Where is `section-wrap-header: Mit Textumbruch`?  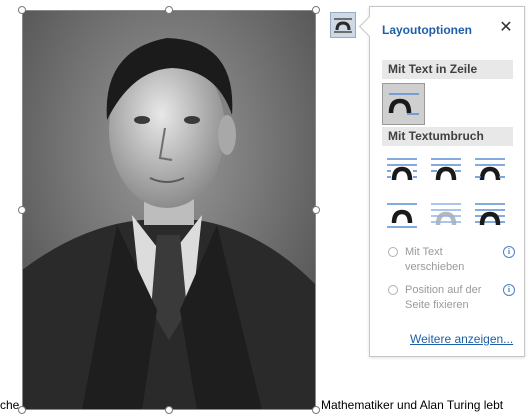 section-wrap-header: Mit Textumbruch is located at coordinates (447, 136).